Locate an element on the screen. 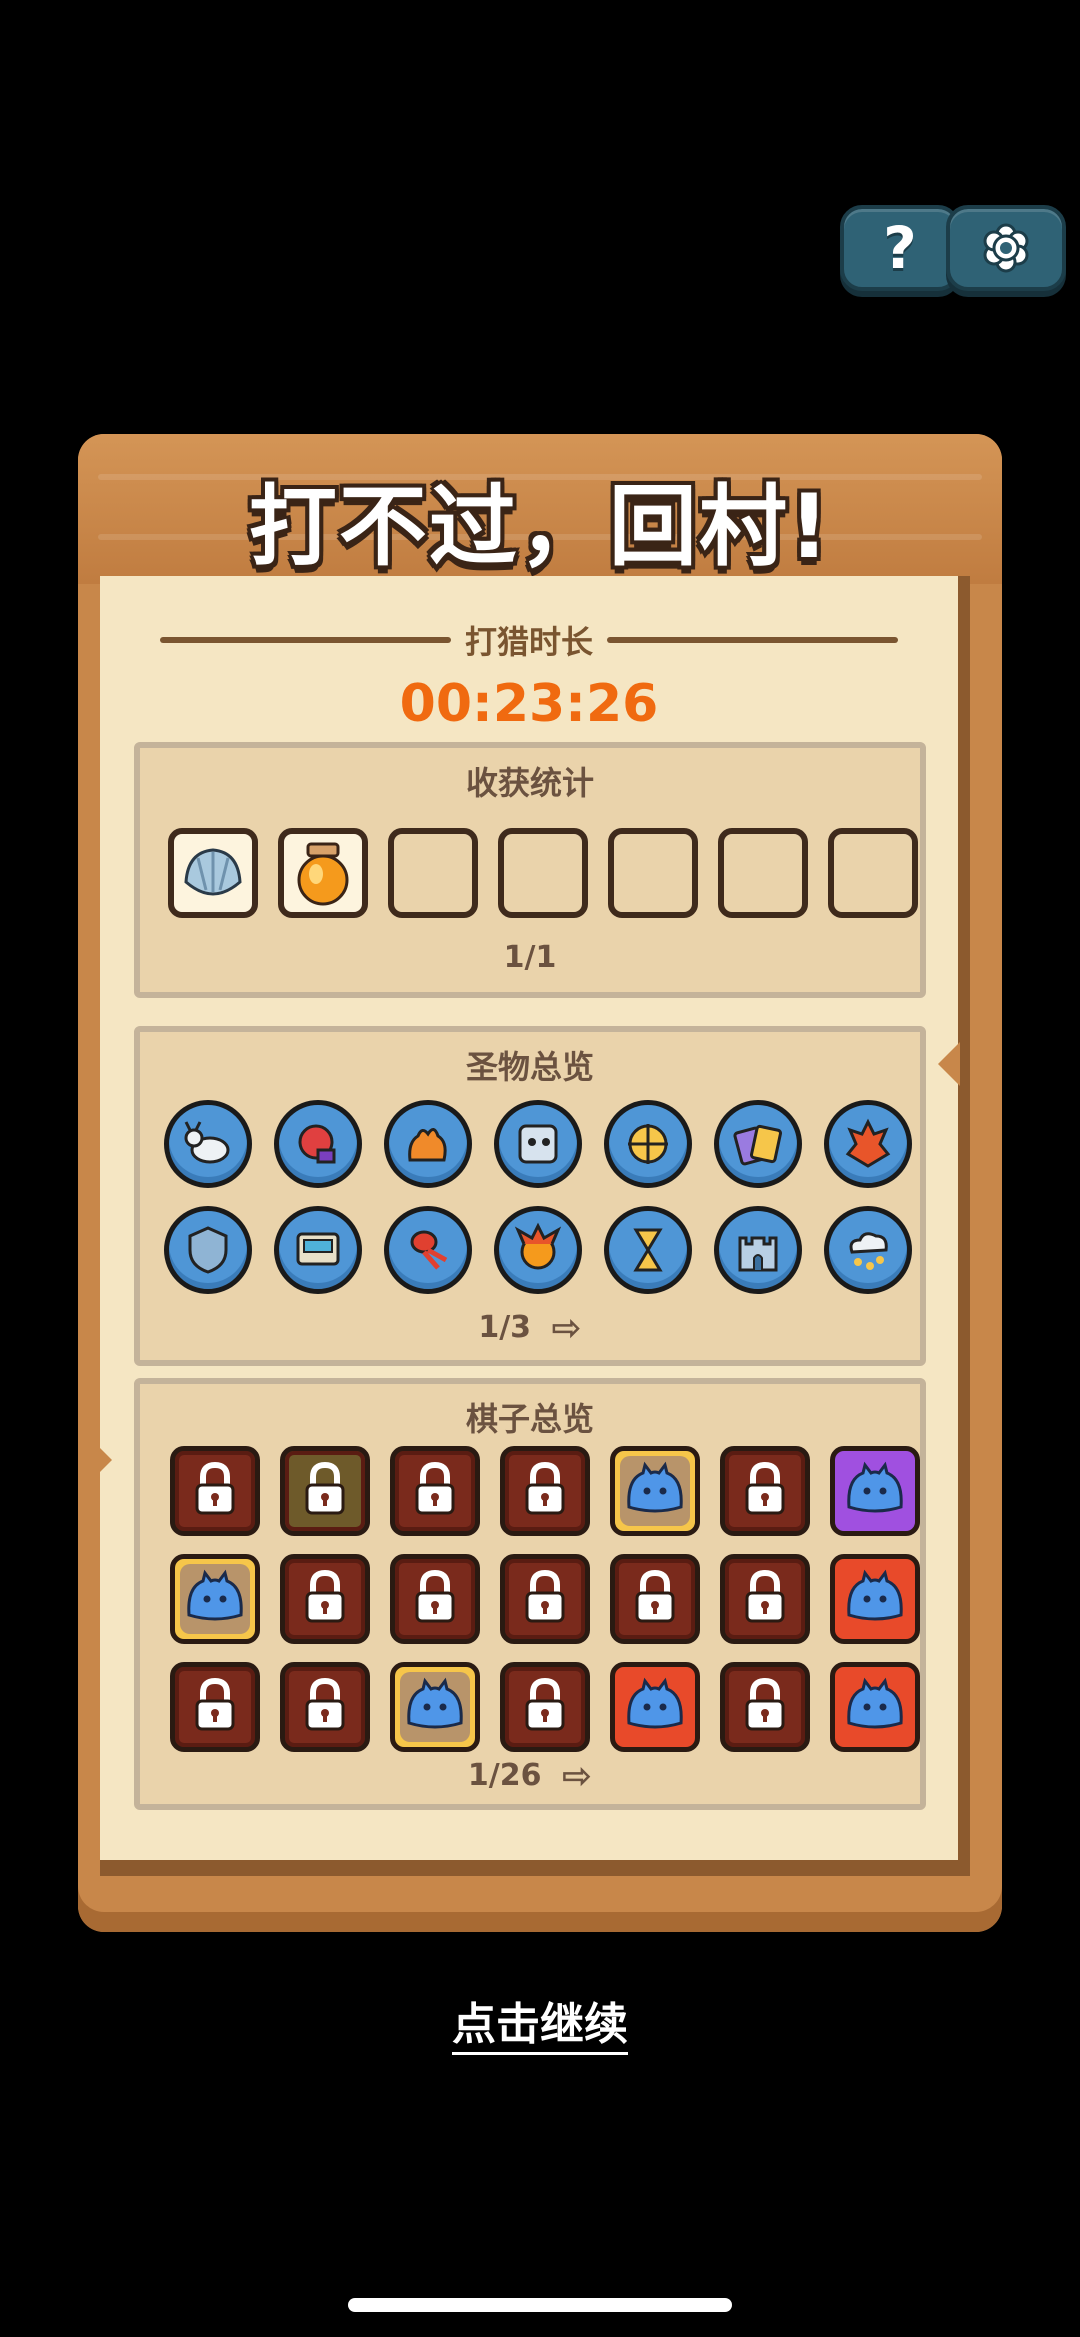 Image resolution: width=1080 pixels, height=2337 pixels. flame-hand-icon is located at coordinates (427, 1145).